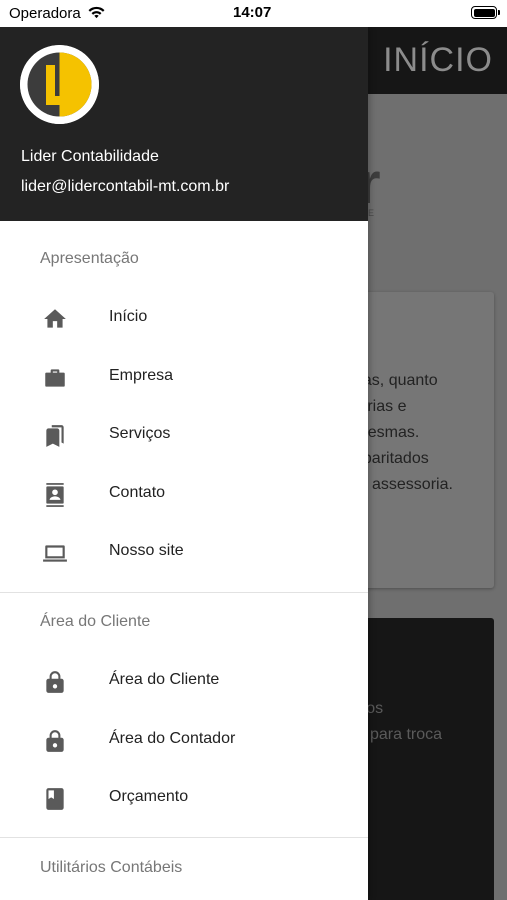  I want to click on battery-icon, so click(485, 12).